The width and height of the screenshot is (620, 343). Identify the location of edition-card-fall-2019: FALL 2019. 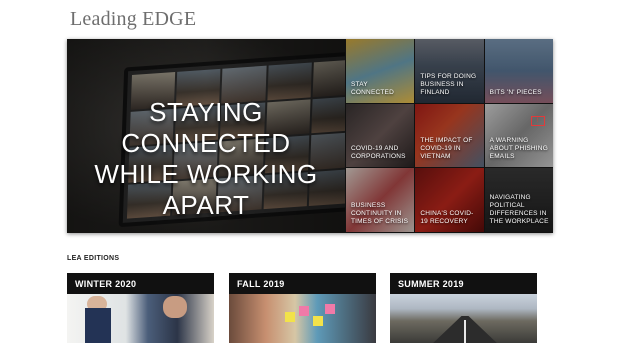
(302, 308).